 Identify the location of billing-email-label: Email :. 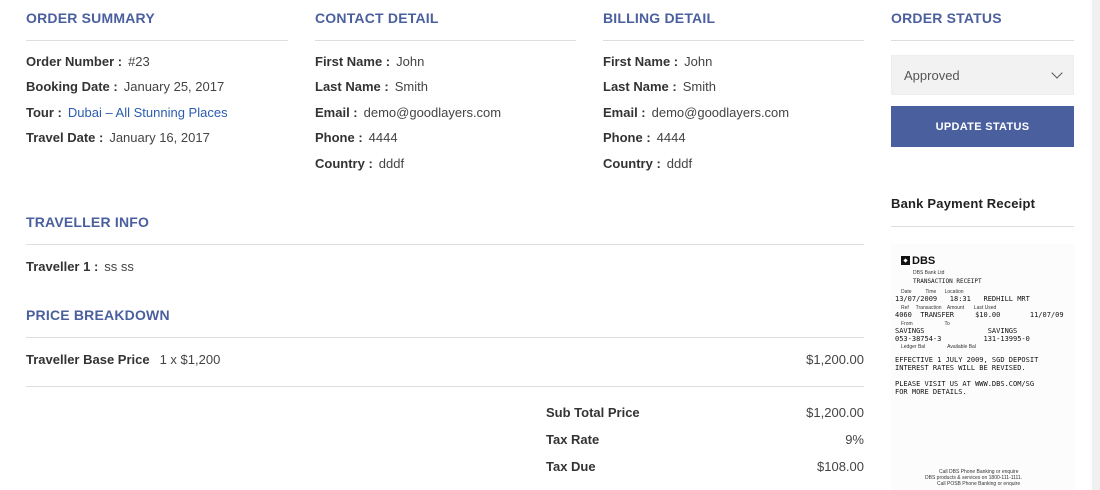
(624, 112).